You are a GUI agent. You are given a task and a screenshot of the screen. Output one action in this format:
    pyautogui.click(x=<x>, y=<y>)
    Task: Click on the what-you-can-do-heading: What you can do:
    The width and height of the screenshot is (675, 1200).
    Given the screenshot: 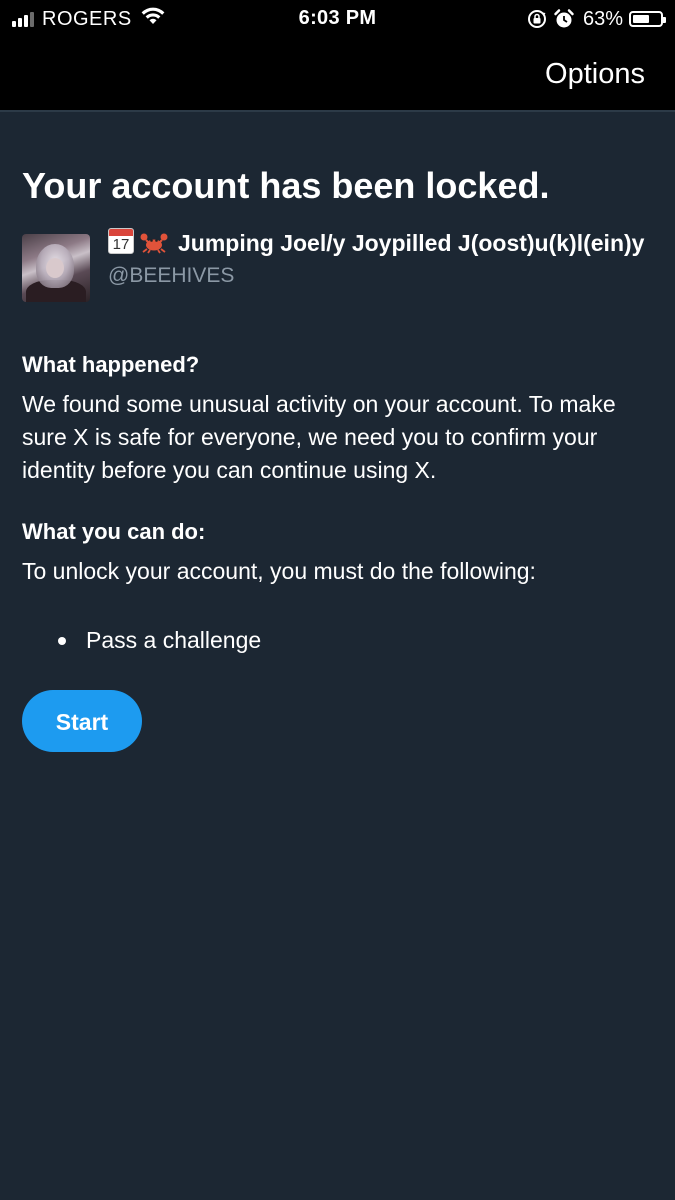 What is the action you would take?
    pyautogui.click(x=114, y=531)
    